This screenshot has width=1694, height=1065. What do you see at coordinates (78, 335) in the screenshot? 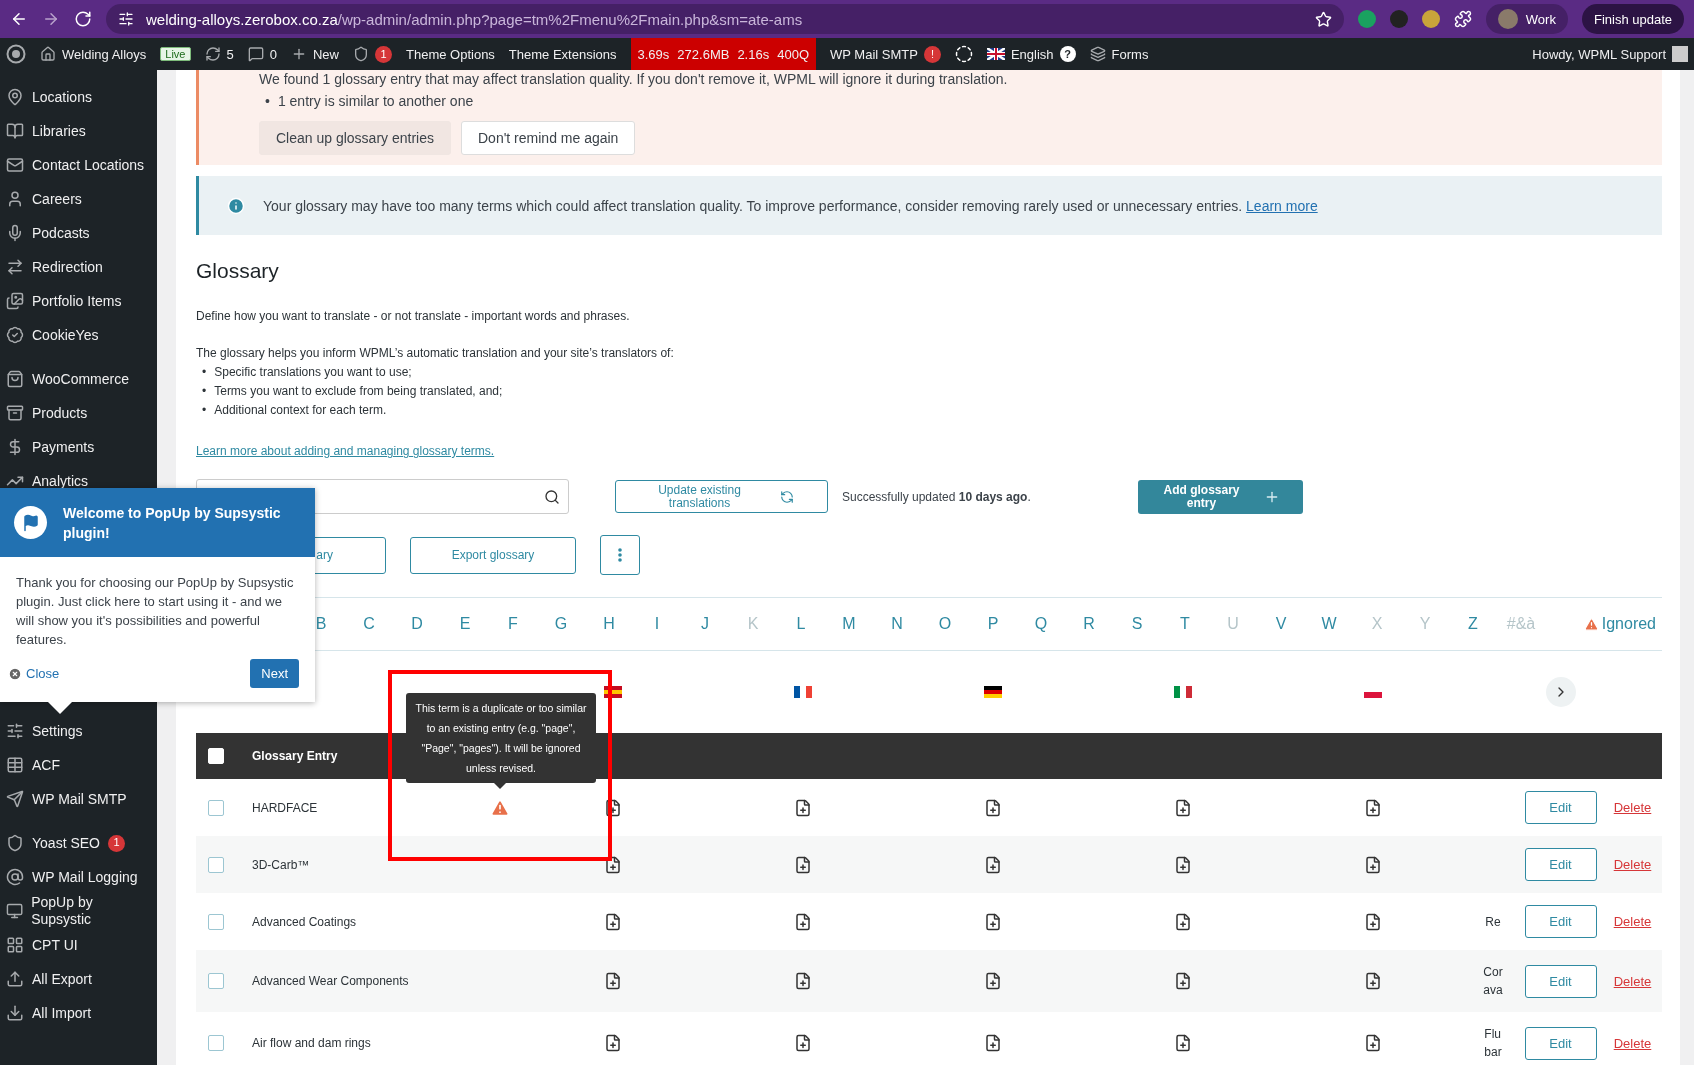
I see `sidebar-item: CookieYes` at bounding box center [78, 335].